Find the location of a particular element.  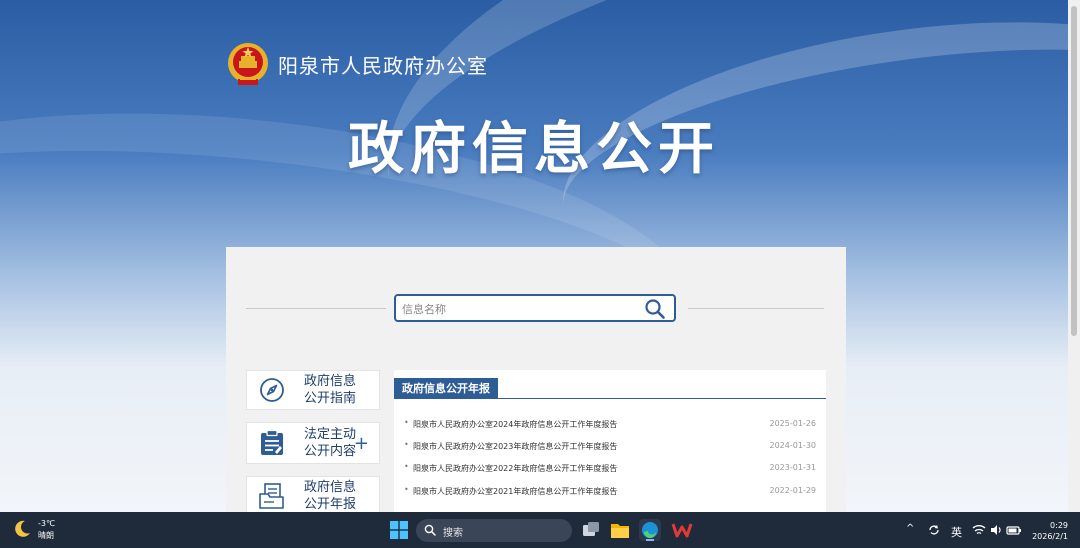

wps-office-icon is located at coordinates (682, 530).